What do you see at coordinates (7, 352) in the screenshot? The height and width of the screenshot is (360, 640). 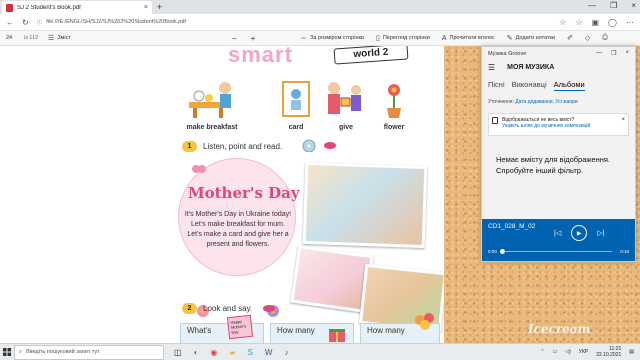 I see `start-button` at bounding box center [7, 352].